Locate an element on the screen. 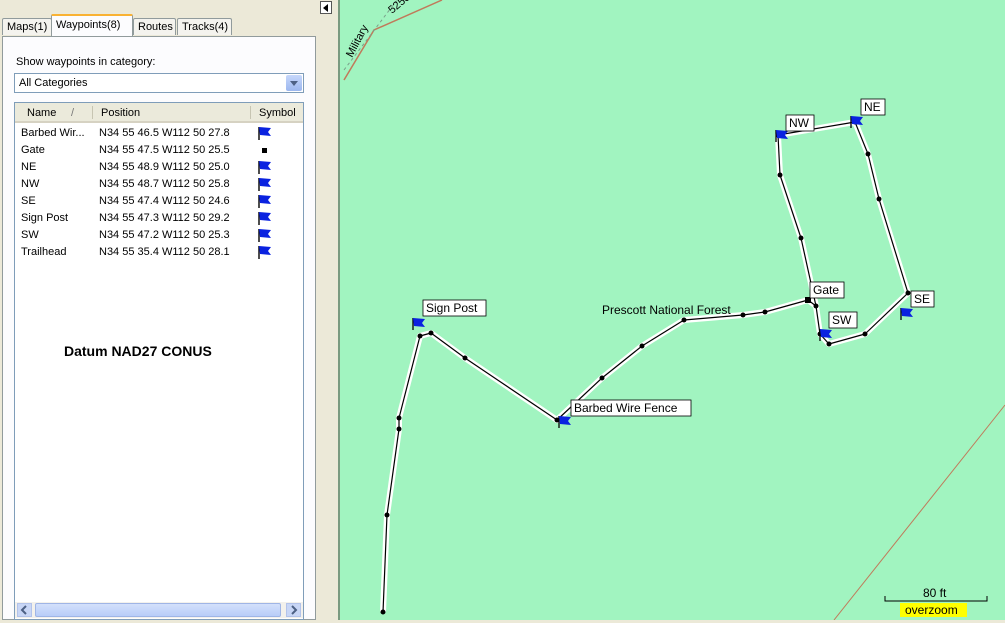 This screenshot has width=1005, height=623. waypoint-label-sign-post: Sign Post is located at coordinates (452, 308).